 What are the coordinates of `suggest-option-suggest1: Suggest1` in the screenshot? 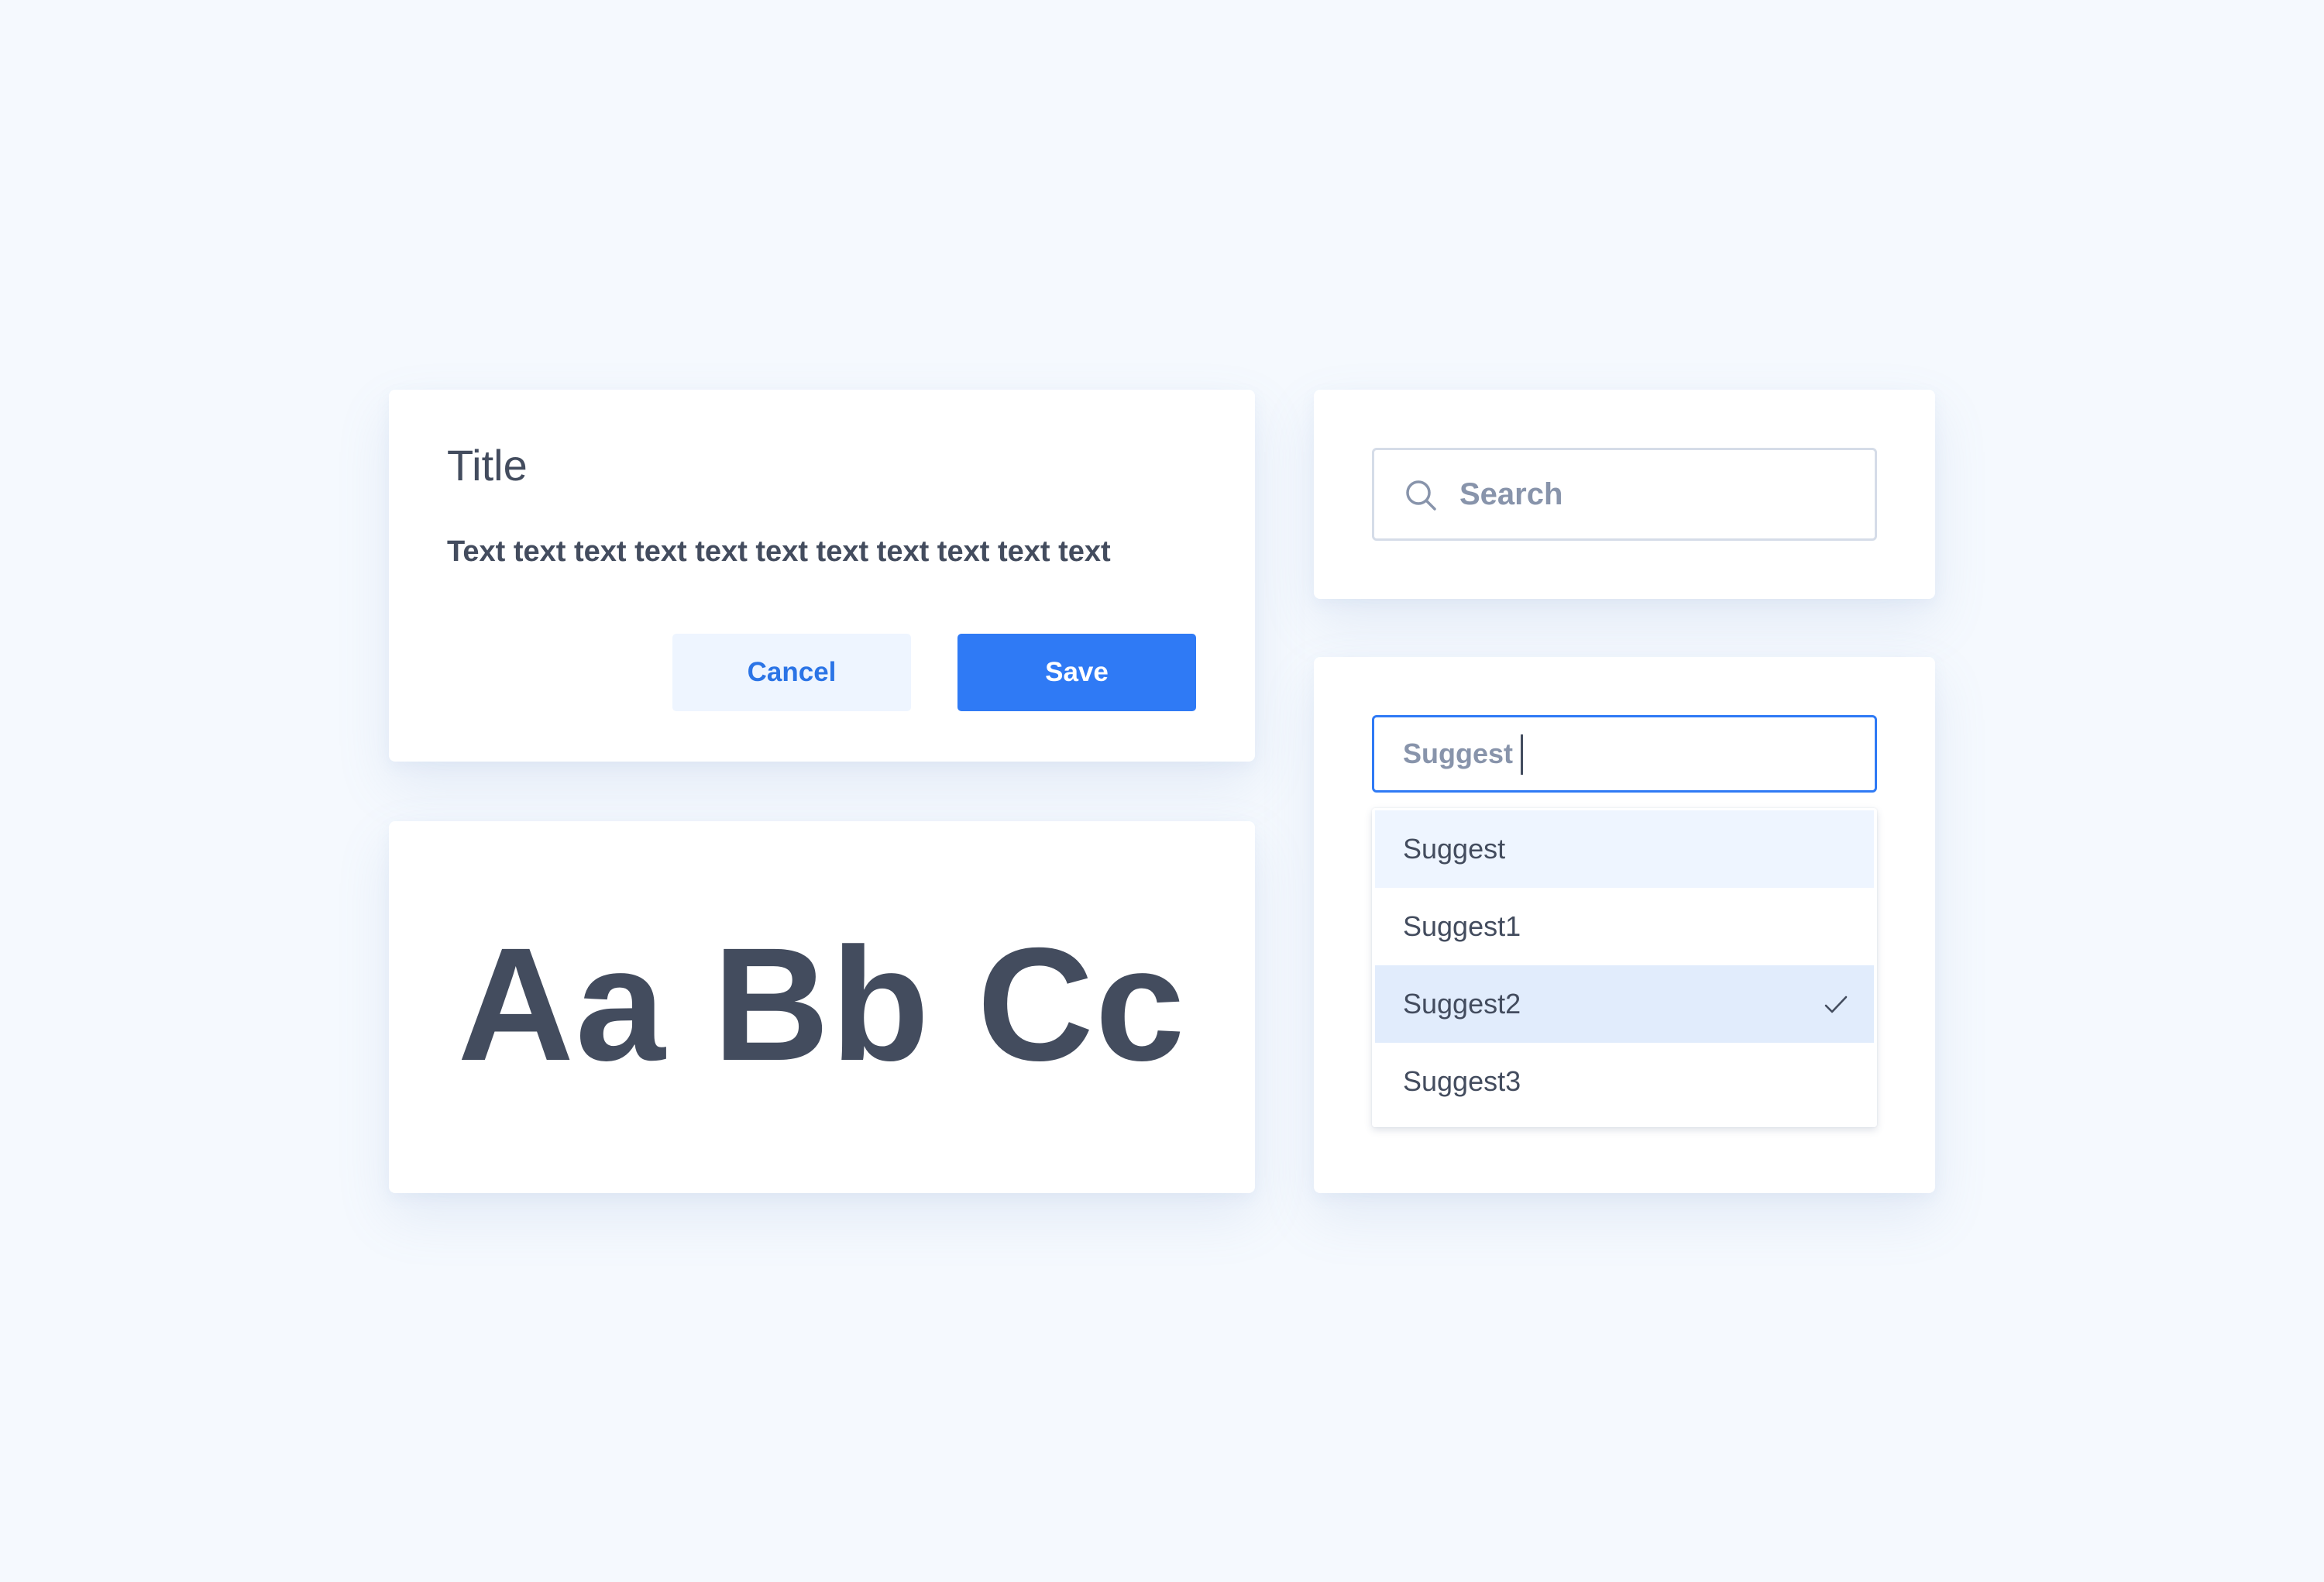 It's located at (1624, 926).